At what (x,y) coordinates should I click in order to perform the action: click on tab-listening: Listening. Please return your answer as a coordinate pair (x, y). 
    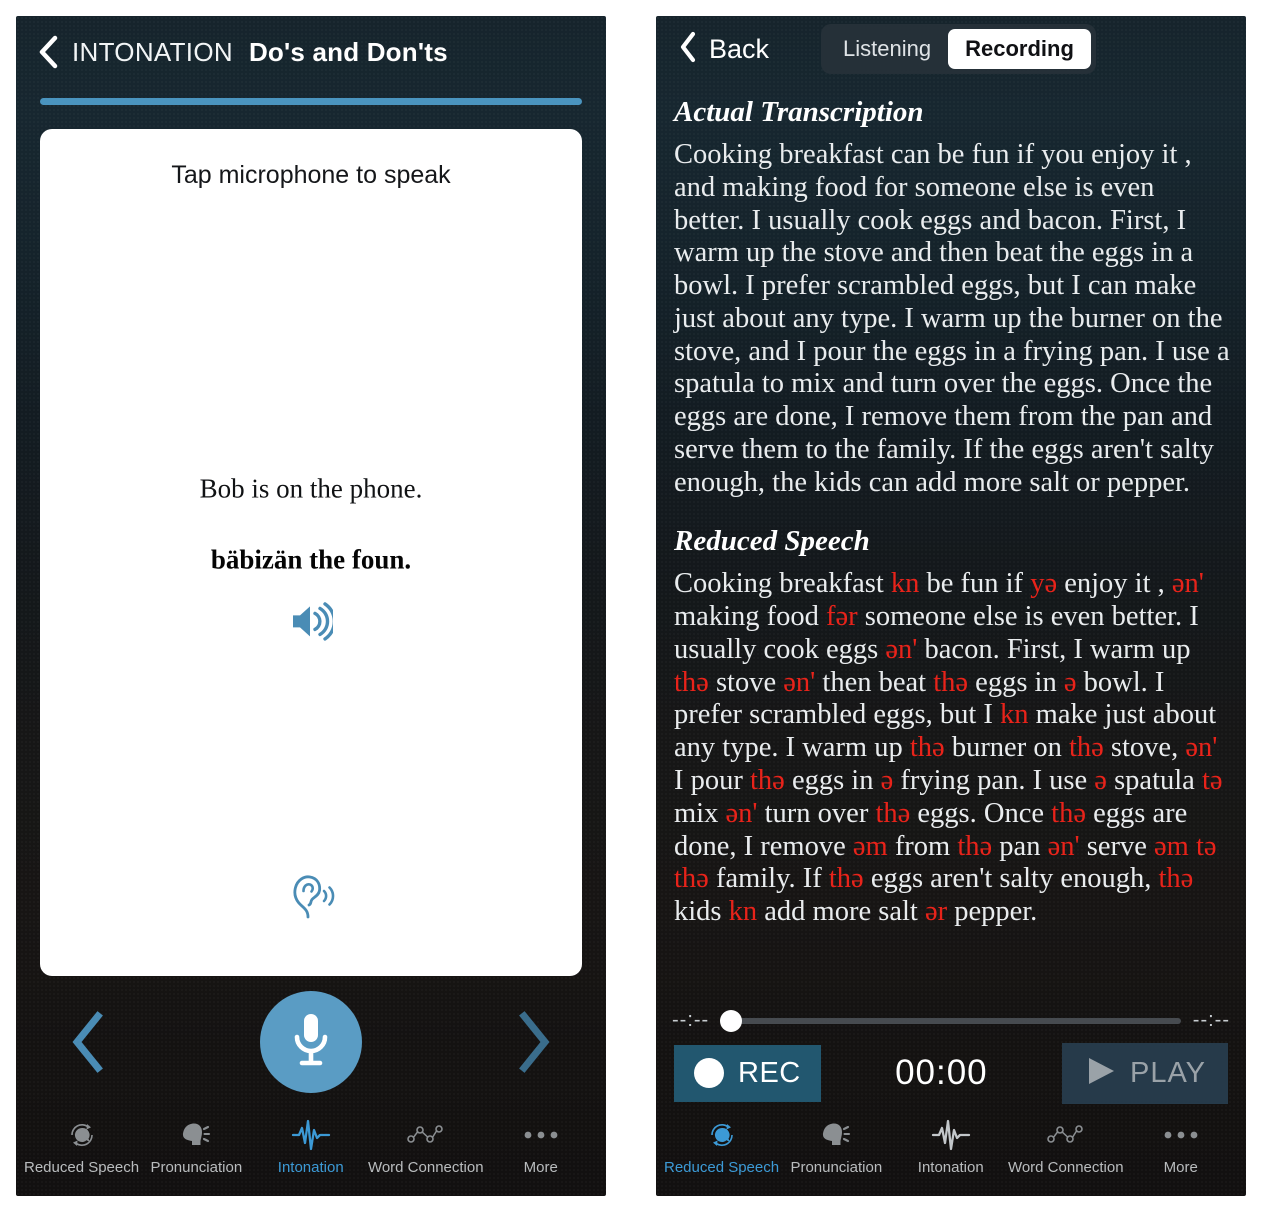
    Looking at the image, I should click on (887, 49).